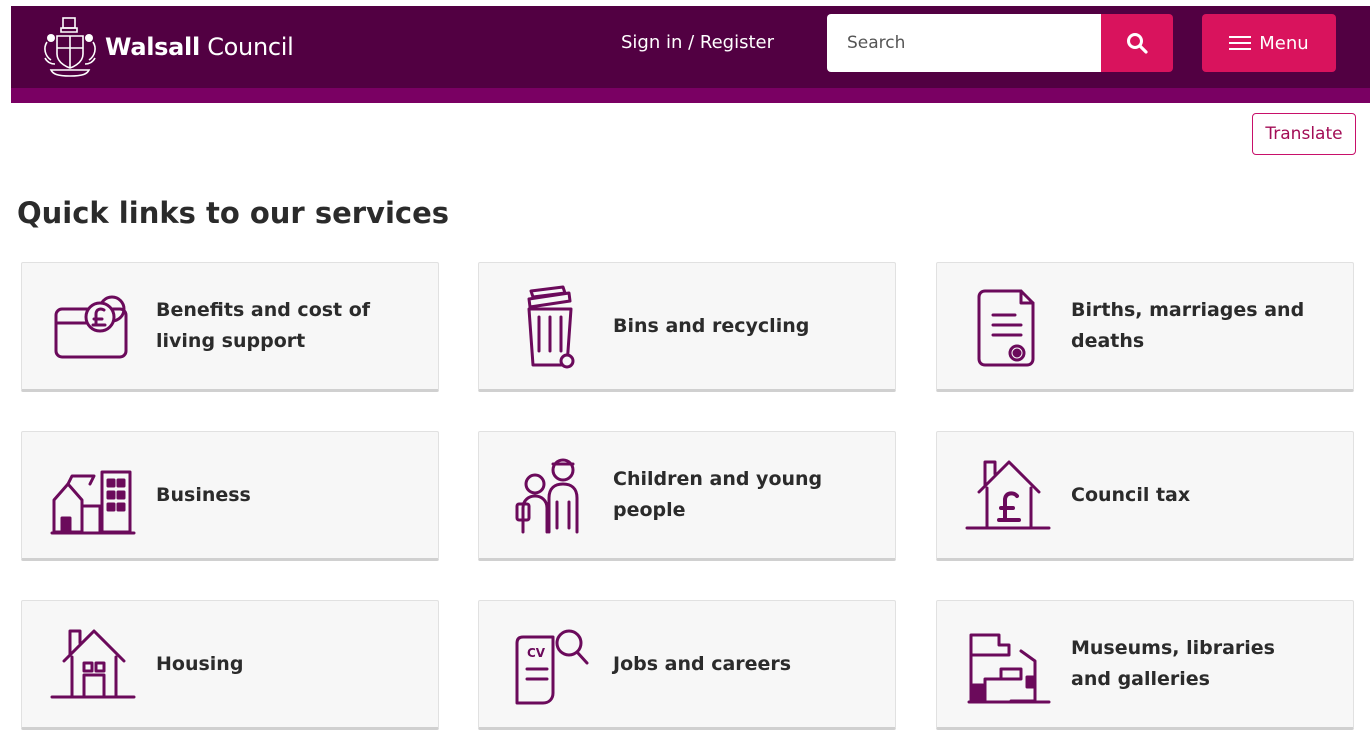 The width and height of the screenshot is (1370, 730). What do you see at coordinates (536, 653) in the screenshot?
I see `svg-text: CV` at bounding box center [536, 653].